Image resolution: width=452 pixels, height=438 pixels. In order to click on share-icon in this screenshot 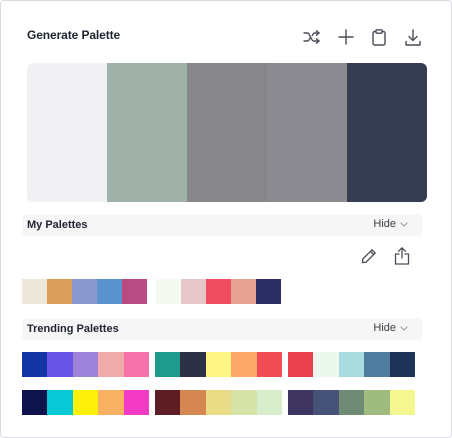, I will do `click(402, 258)`.